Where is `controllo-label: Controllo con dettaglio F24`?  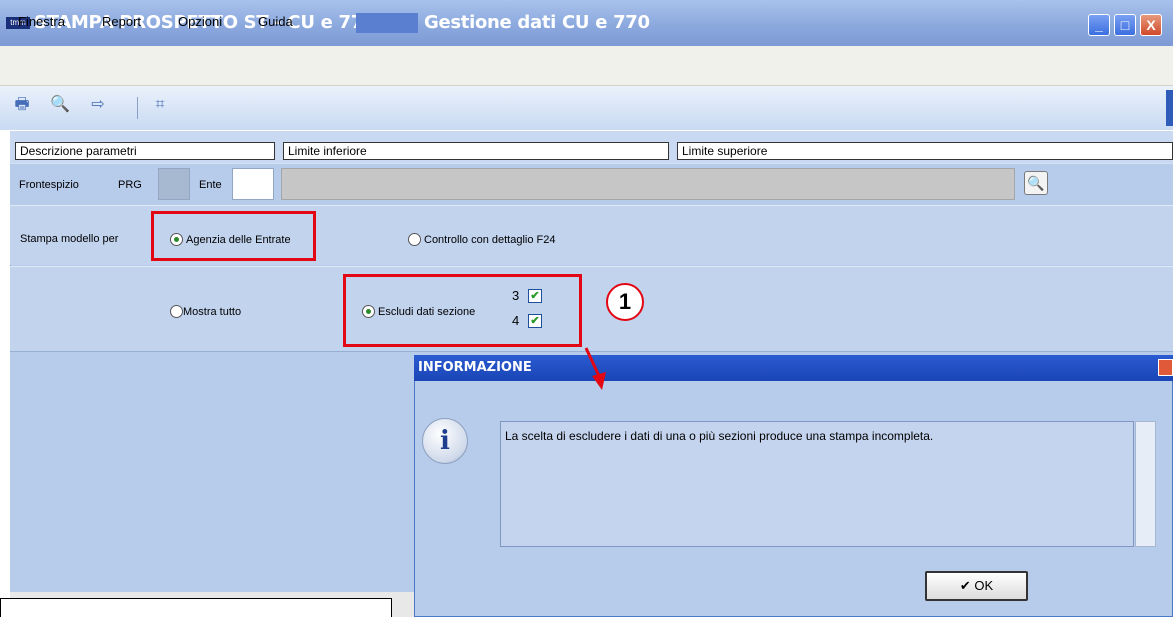
controllo-label: Controllo con dettaglio F24 is located at coordinates (489, 240).